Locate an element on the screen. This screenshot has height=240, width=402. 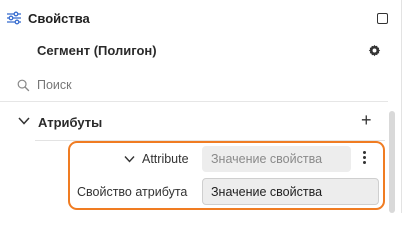
section-label: Атрибуты is located at coordinates (70, 122).